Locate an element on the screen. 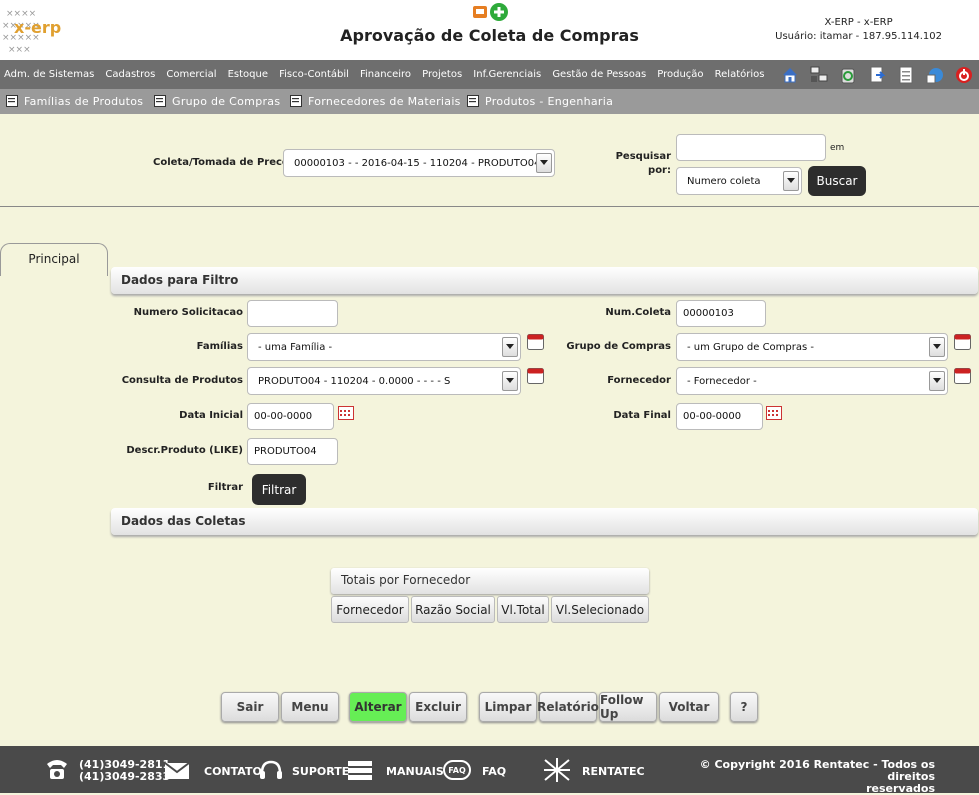 The image size is (979, 795). grupo-compras-select: - um Grupo de Compras - is located at coordinates (812, 347).